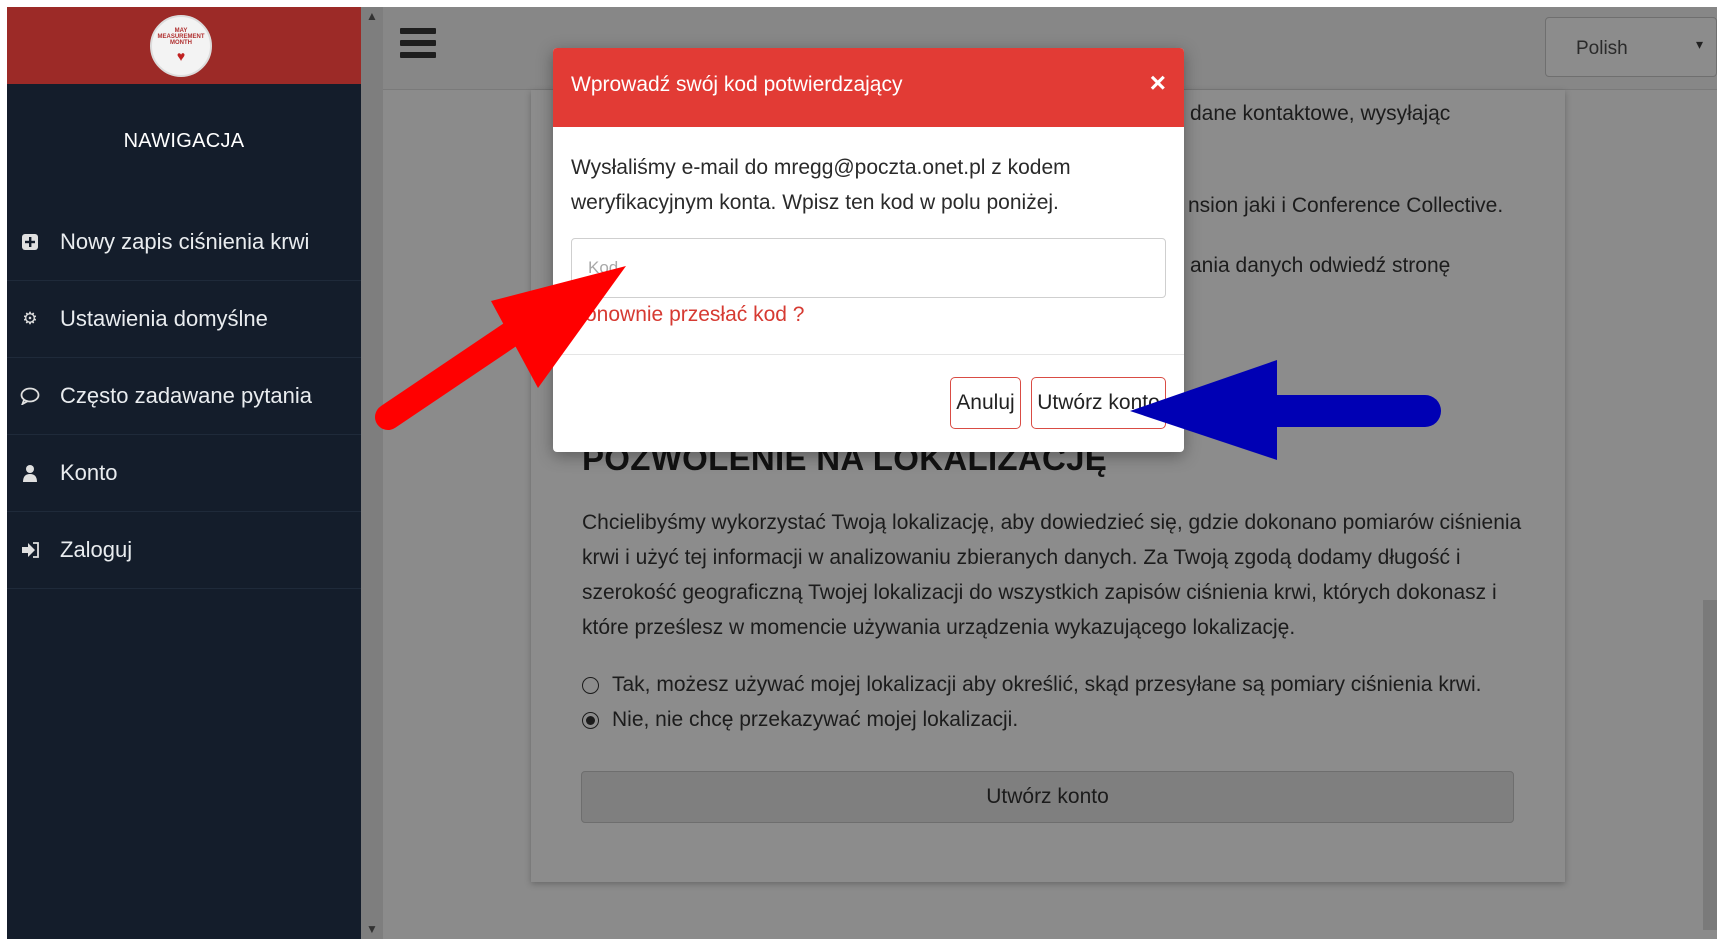  I want to click on sidebar-header: MAY MEASUREMENT MONTH ♥, so click(184, 45).